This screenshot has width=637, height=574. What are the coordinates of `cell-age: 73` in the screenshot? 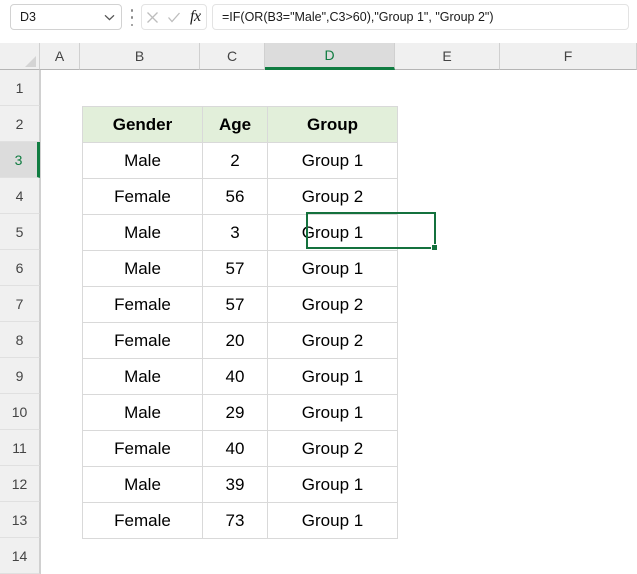 It's located at (235, 520).